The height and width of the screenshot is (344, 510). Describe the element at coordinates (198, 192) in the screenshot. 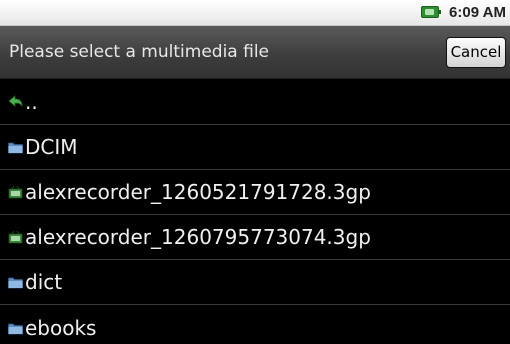

I see `list-item-label: alexrecorder_1260521791728.3gp` at that location.